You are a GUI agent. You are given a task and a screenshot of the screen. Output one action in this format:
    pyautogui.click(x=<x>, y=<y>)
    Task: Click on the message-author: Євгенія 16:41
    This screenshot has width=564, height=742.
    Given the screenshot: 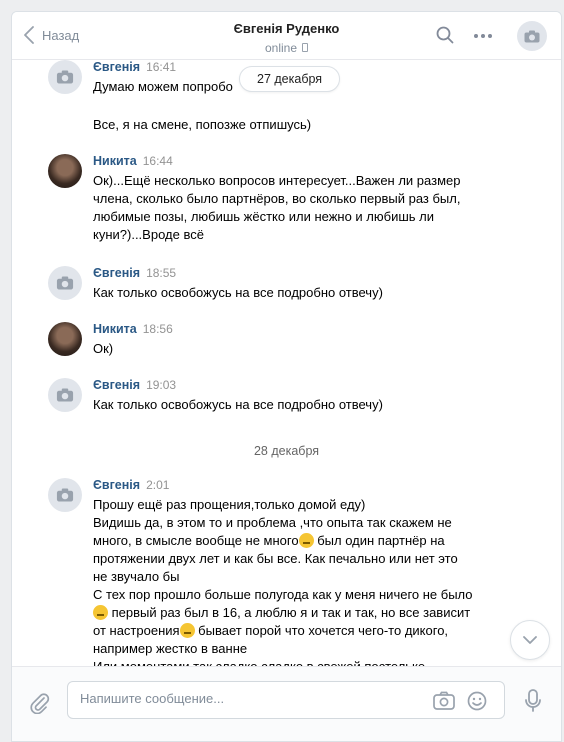 What is the action you would take?
    pyautogui.click(x=134, y=67)
    